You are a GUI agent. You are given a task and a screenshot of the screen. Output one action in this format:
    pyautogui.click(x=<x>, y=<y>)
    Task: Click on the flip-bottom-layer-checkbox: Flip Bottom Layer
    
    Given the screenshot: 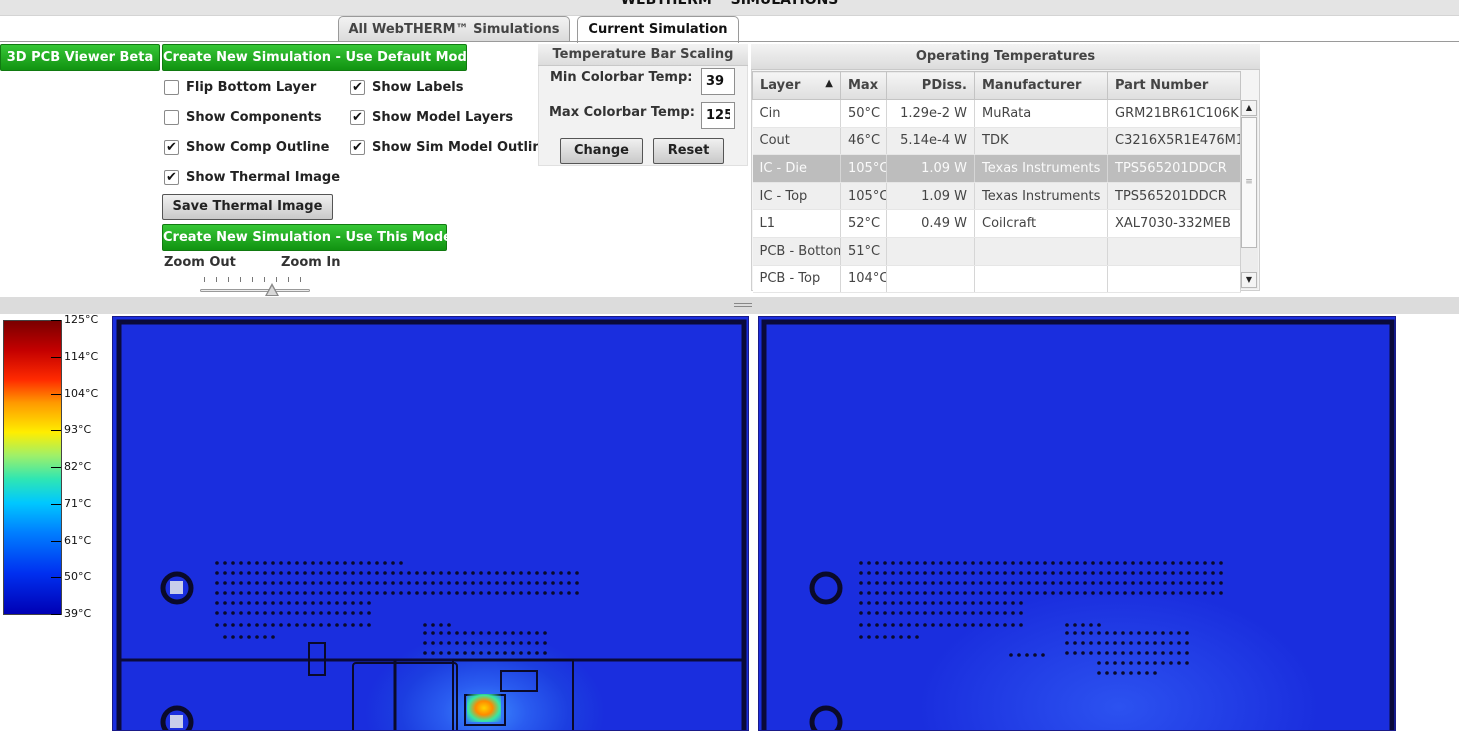 What is the action you would take?
    pyautogui.click(x=240, y=87)
    